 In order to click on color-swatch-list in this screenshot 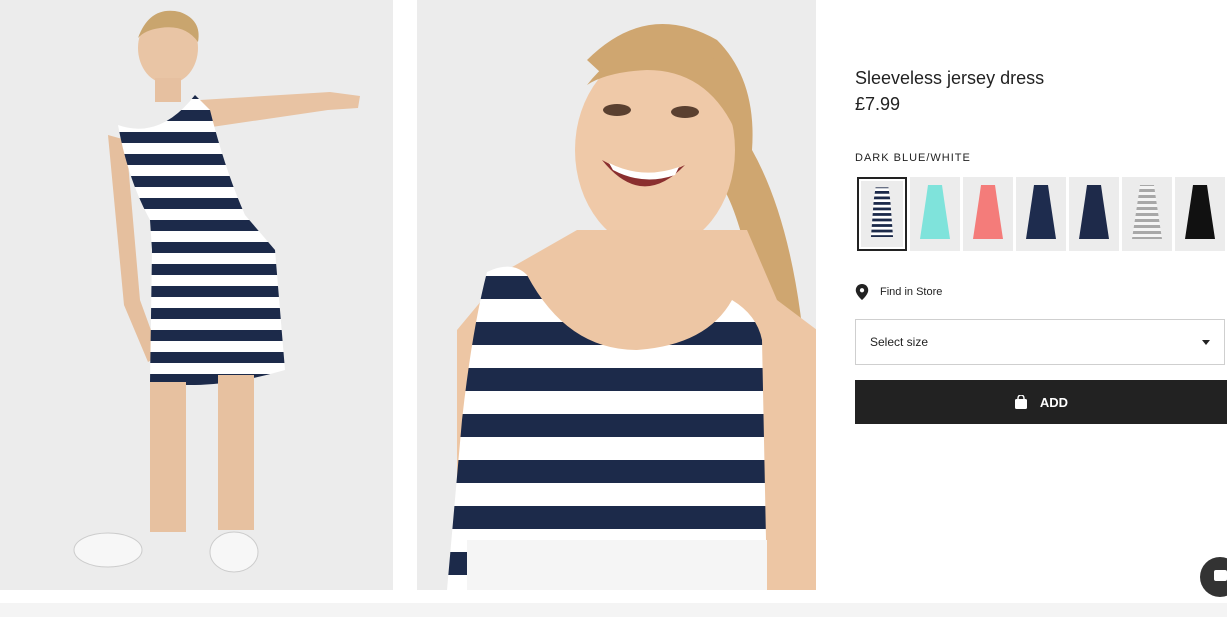, I will do `click(1042, 216)`.